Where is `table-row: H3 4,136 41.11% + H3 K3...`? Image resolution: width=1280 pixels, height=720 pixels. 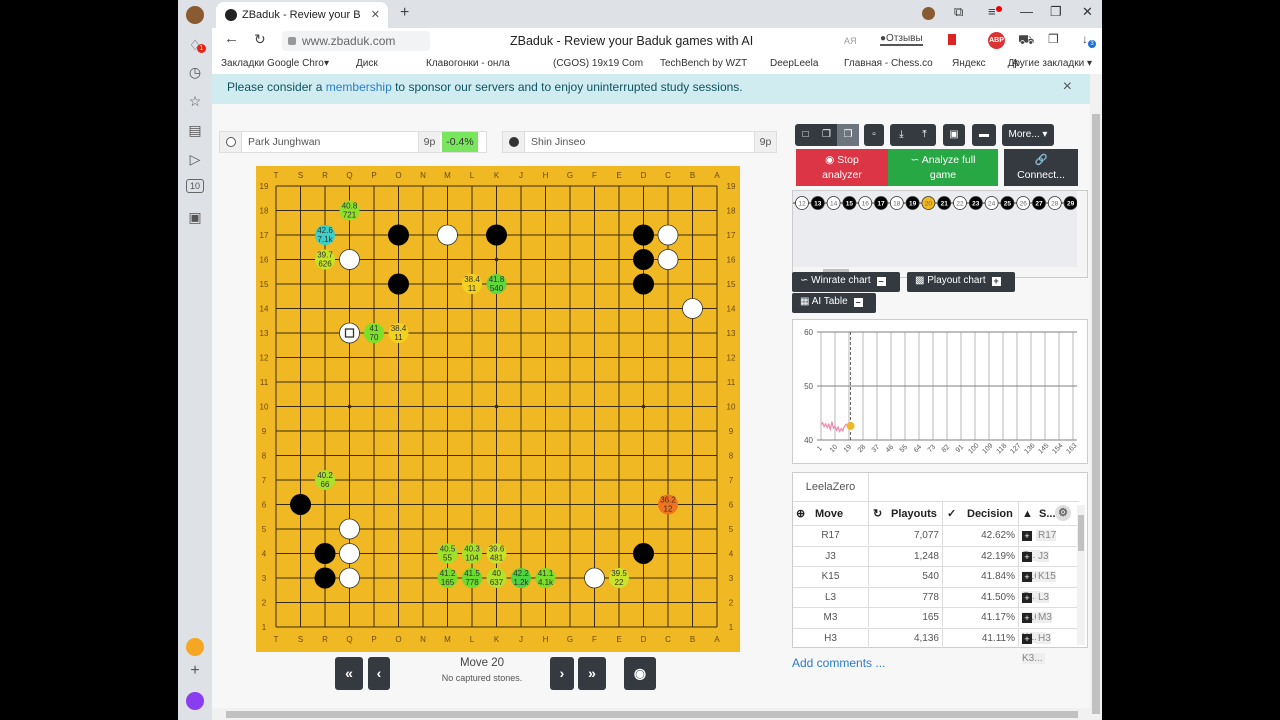 table-row: H3 4,136 41.11% + H3 K3... is located at coordinates (936, 645).